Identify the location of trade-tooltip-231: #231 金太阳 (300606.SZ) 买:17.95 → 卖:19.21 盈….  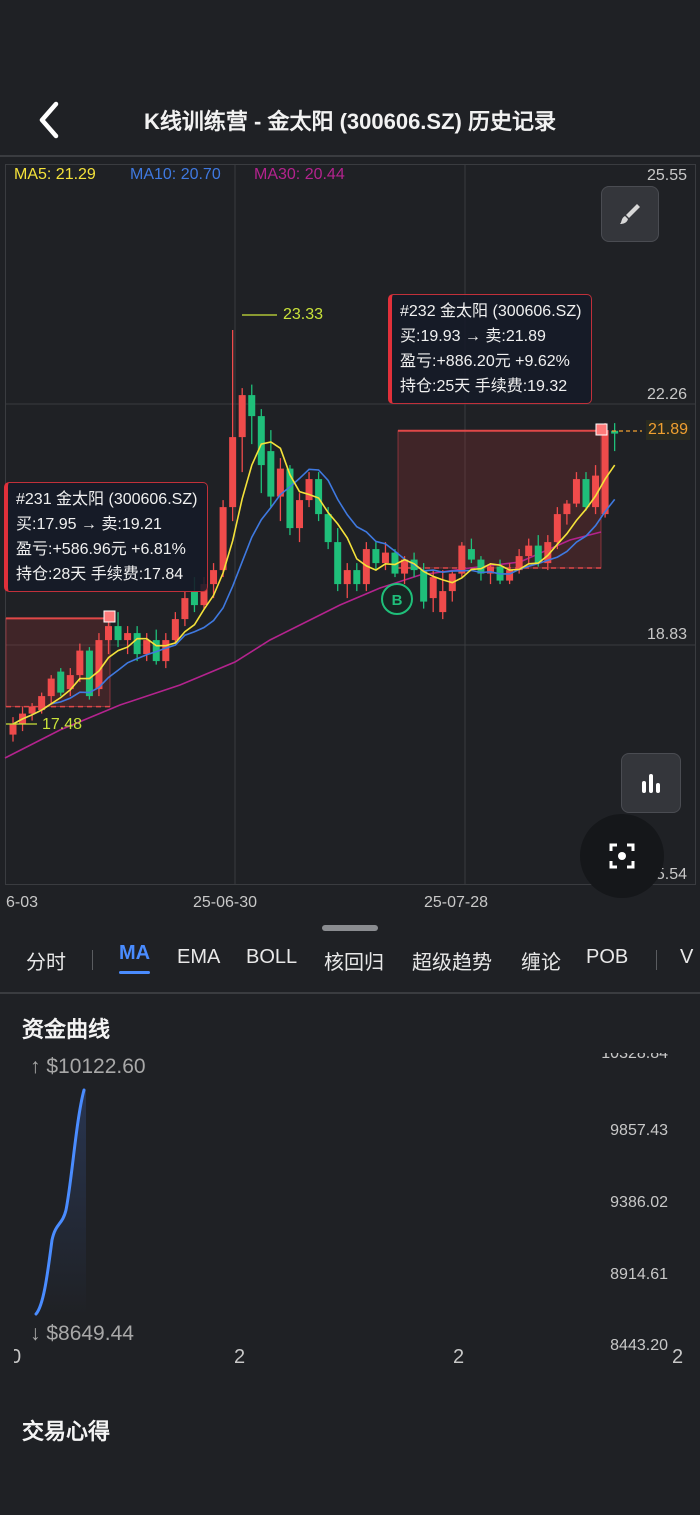
(106, 537).